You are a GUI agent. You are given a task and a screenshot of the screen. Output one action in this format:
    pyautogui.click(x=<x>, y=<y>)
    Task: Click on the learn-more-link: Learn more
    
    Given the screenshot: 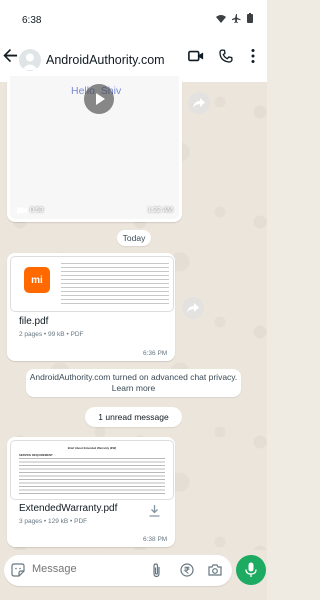 What is the action you would take?
    pyautogui.click(x=133, y=388)
    